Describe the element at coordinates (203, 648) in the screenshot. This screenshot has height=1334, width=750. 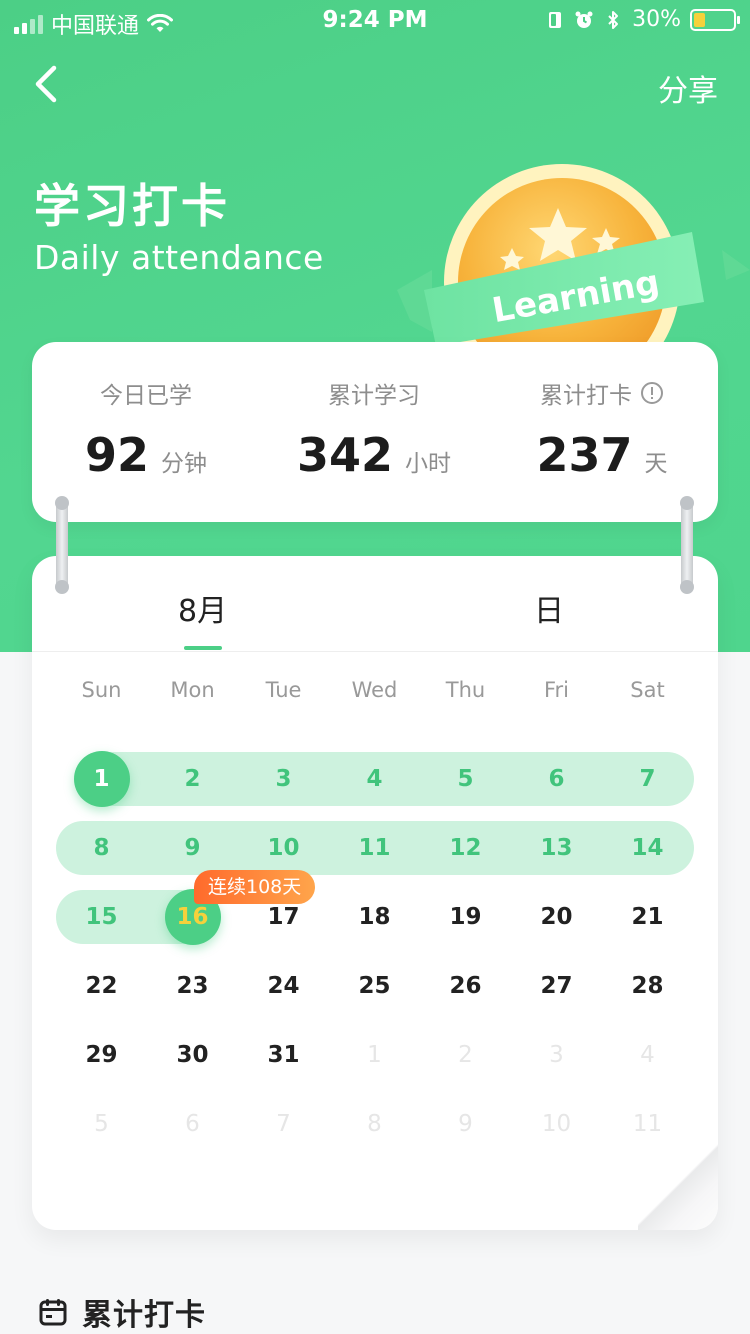
I see `active-tab-indicator` at that location.